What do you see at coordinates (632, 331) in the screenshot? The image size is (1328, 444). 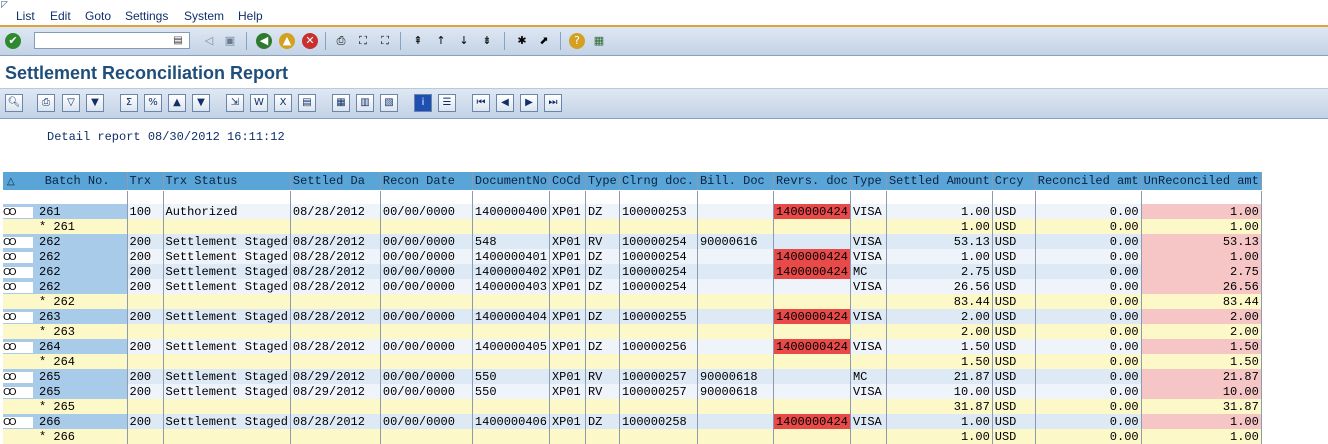 I see `subtotal-row: * 263 2.00 USD 0.00 2.00` at bounding box center [632, 331].